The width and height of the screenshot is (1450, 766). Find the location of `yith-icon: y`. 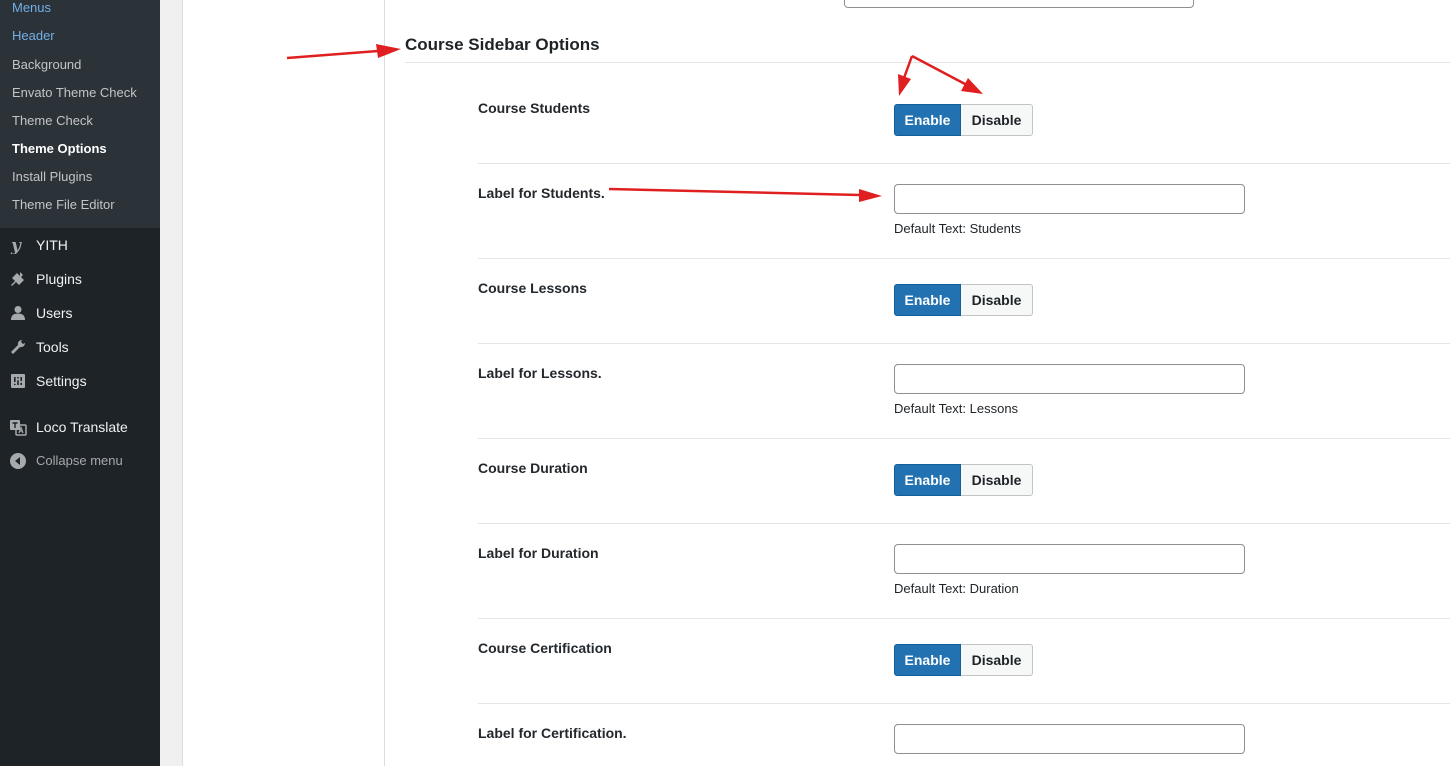

yith-icon: y is located at coordinates (18, 245).